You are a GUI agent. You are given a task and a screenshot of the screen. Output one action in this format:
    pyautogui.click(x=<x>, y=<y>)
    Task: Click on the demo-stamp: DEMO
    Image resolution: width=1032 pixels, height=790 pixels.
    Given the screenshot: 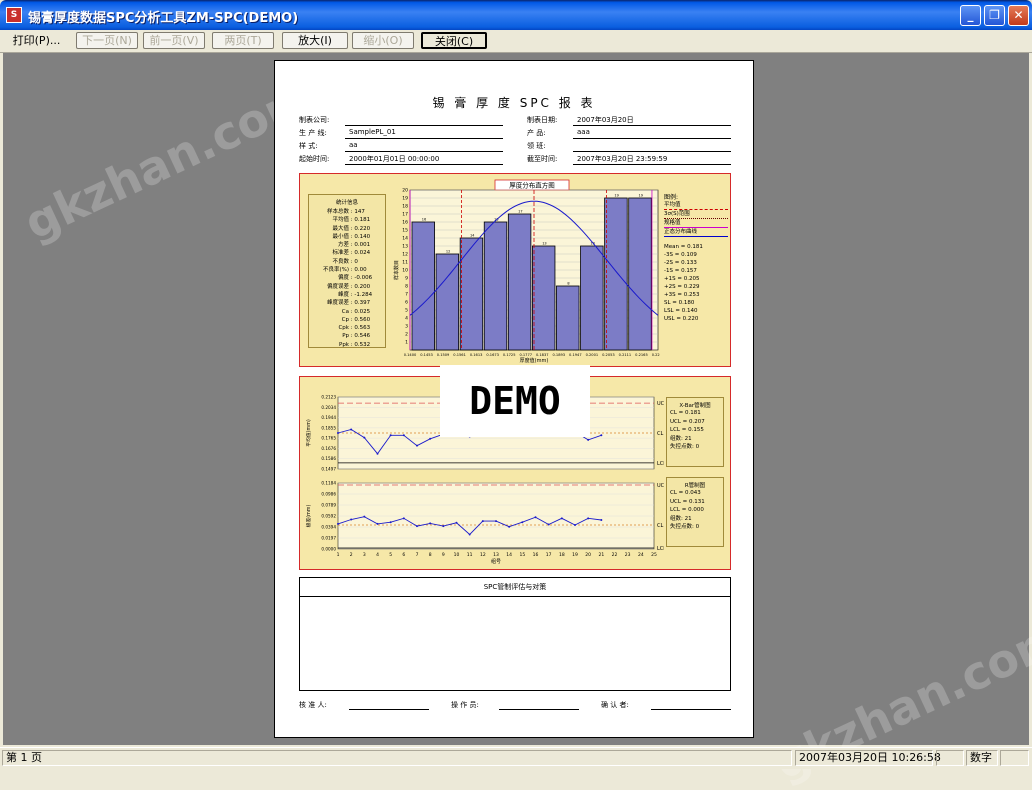 What is the action you would take?
    pyautogui.click(x=515, y=401)
    